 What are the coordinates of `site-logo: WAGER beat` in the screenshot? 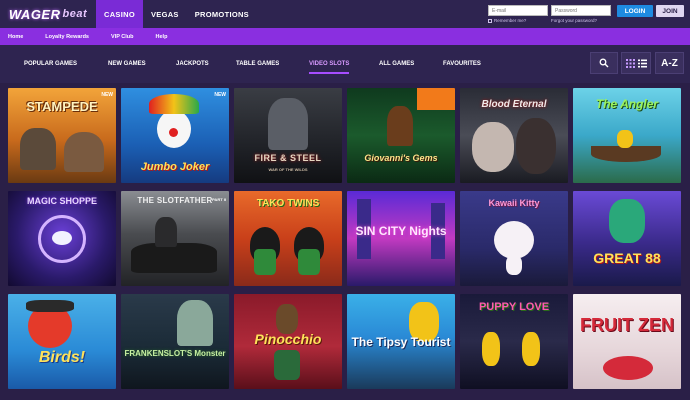 It's located at (48, 14).